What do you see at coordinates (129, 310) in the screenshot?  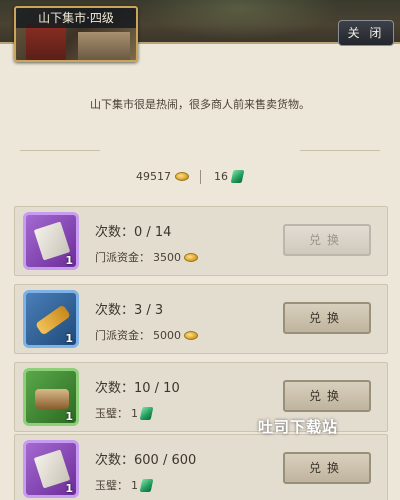 I see `exchange-times: 次数：3 / 3` at bounding box center [129, 310].